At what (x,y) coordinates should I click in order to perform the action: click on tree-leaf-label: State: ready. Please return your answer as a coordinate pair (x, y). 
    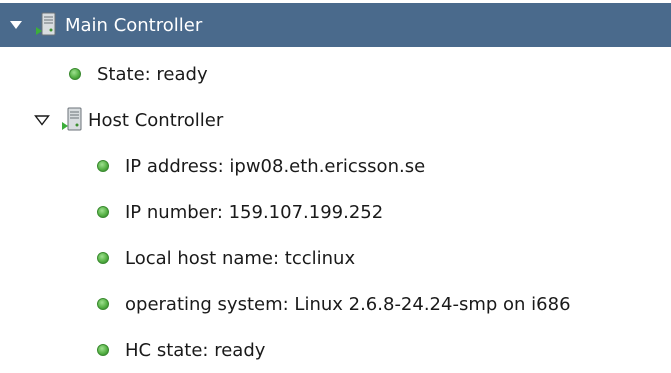
    Looking at the image, I should click on (152, 74).